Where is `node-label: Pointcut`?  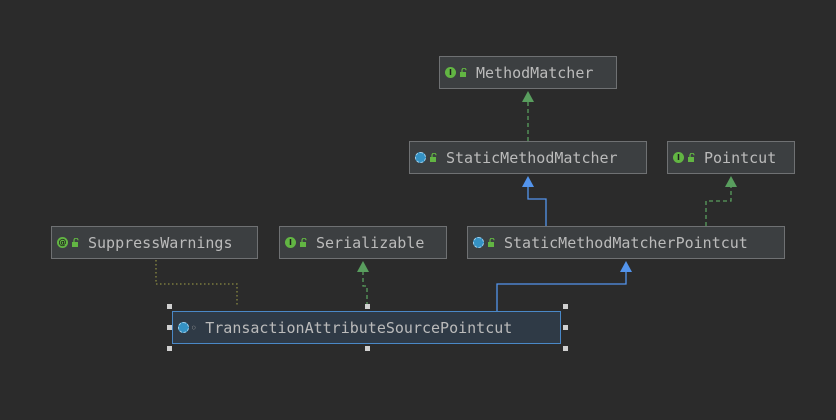 node-label: Pointcut is located at coordinates (740, 157).